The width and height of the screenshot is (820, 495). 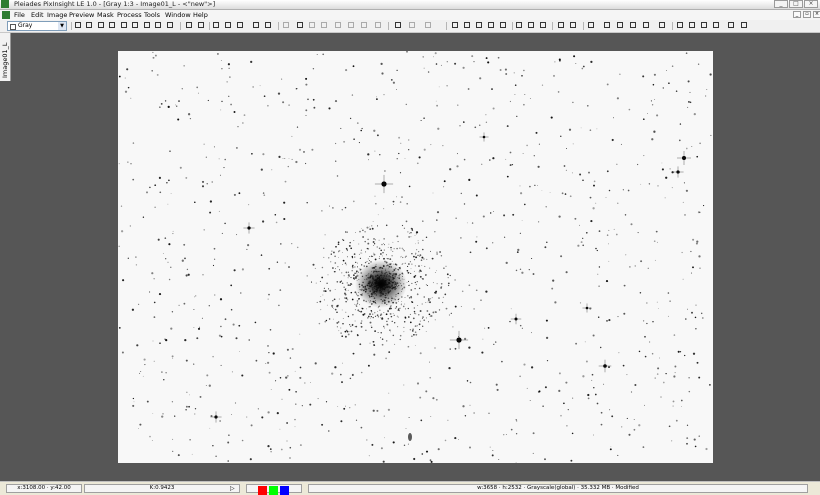 What do you see at coordinates (561, 25) in the screenshot?
I see `histogram-tool` at bounding box center [561, 25].